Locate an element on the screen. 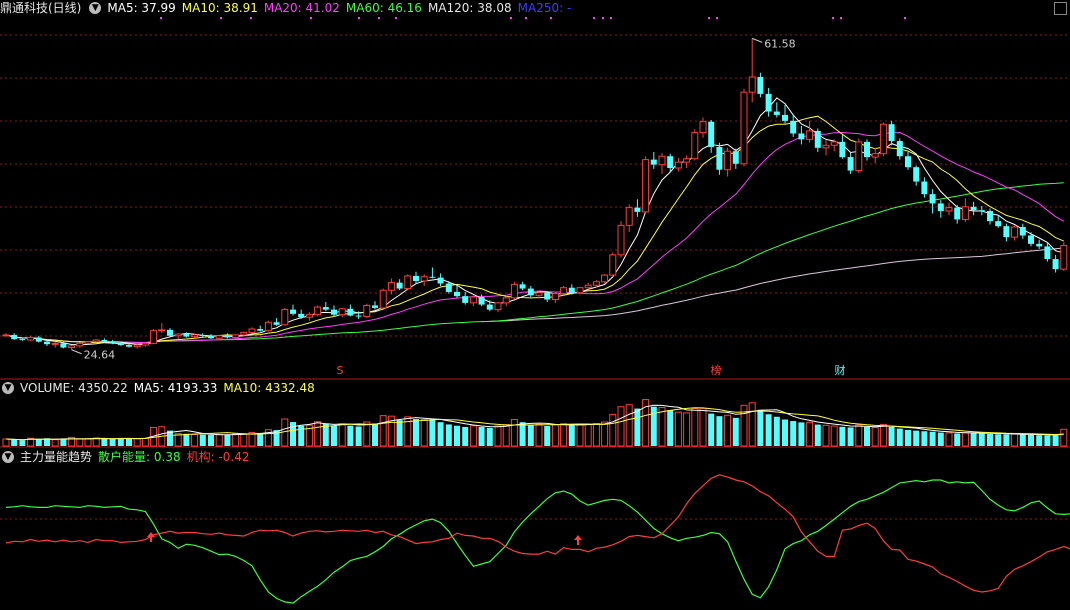  volume-ma5-value: MA5: 4193.33 is located at coordinates (175, 388).